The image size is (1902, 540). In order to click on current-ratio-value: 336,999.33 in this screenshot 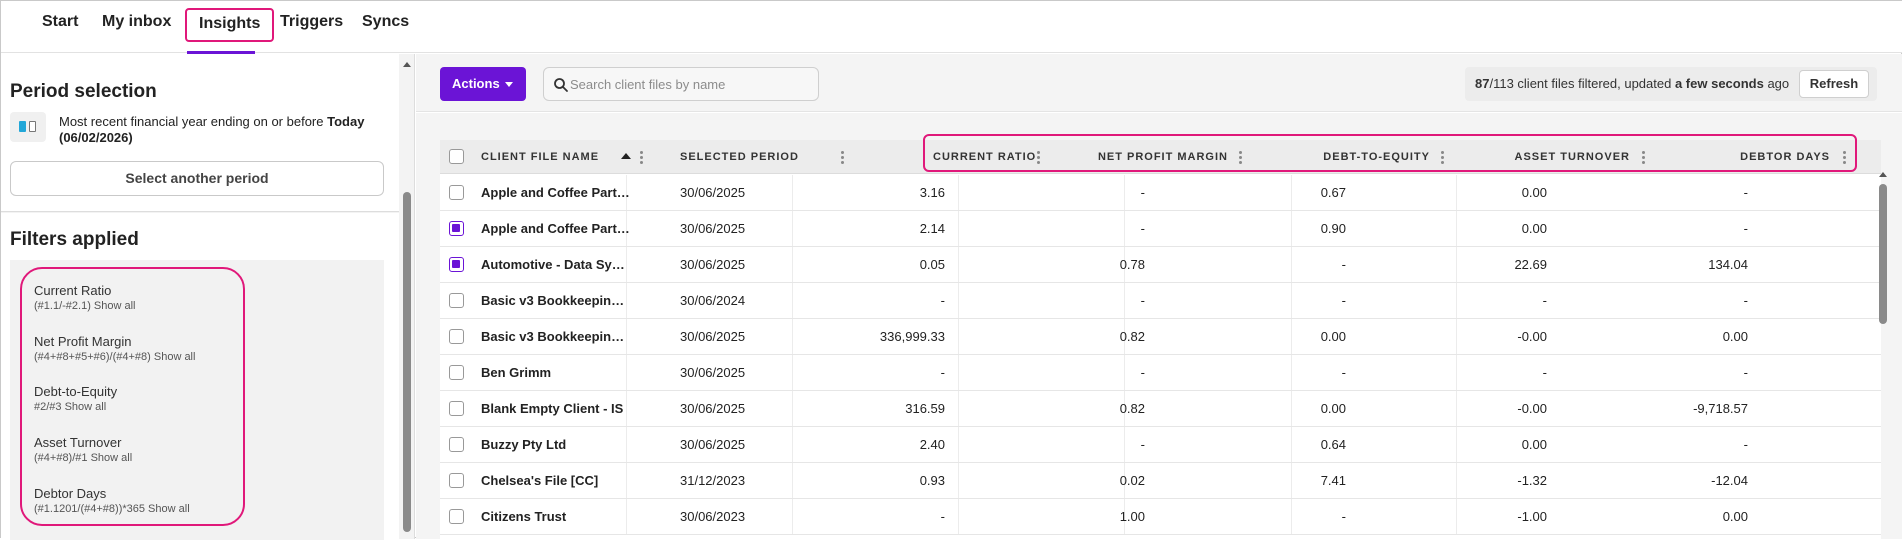, I will do `click(912, 336)`.